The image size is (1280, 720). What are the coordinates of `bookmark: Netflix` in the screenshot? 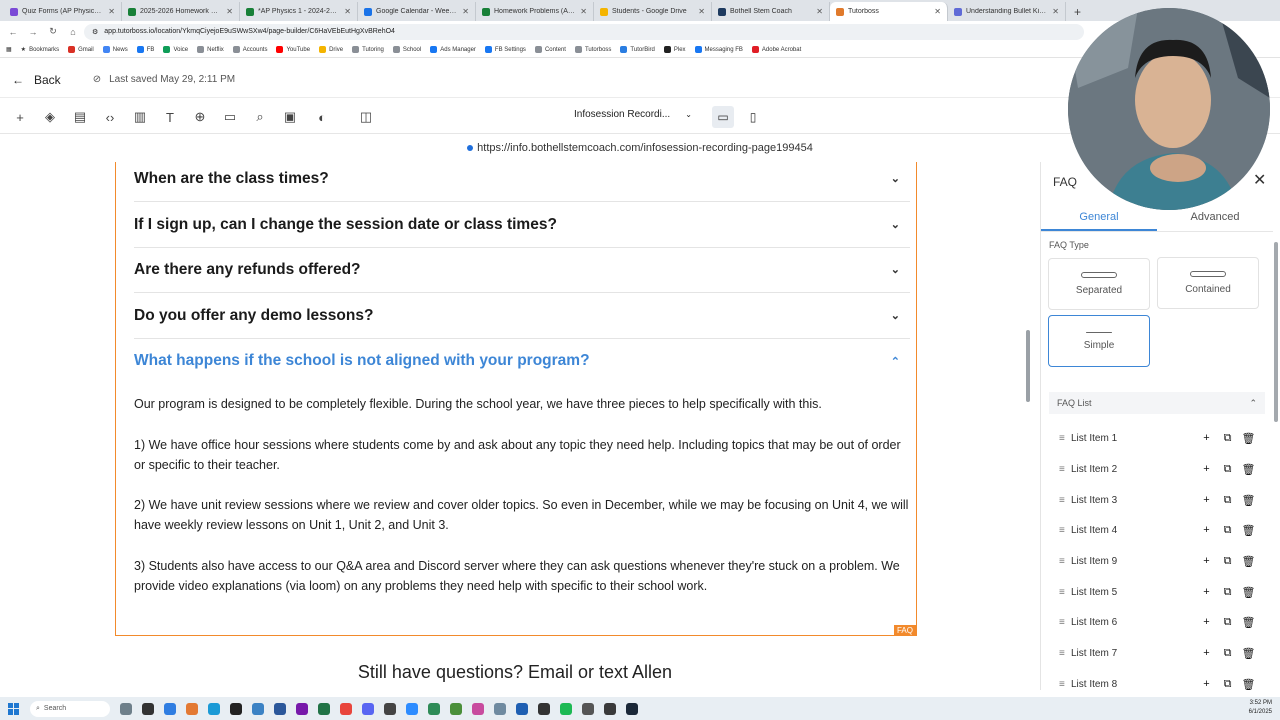 It's located at (210, 49).